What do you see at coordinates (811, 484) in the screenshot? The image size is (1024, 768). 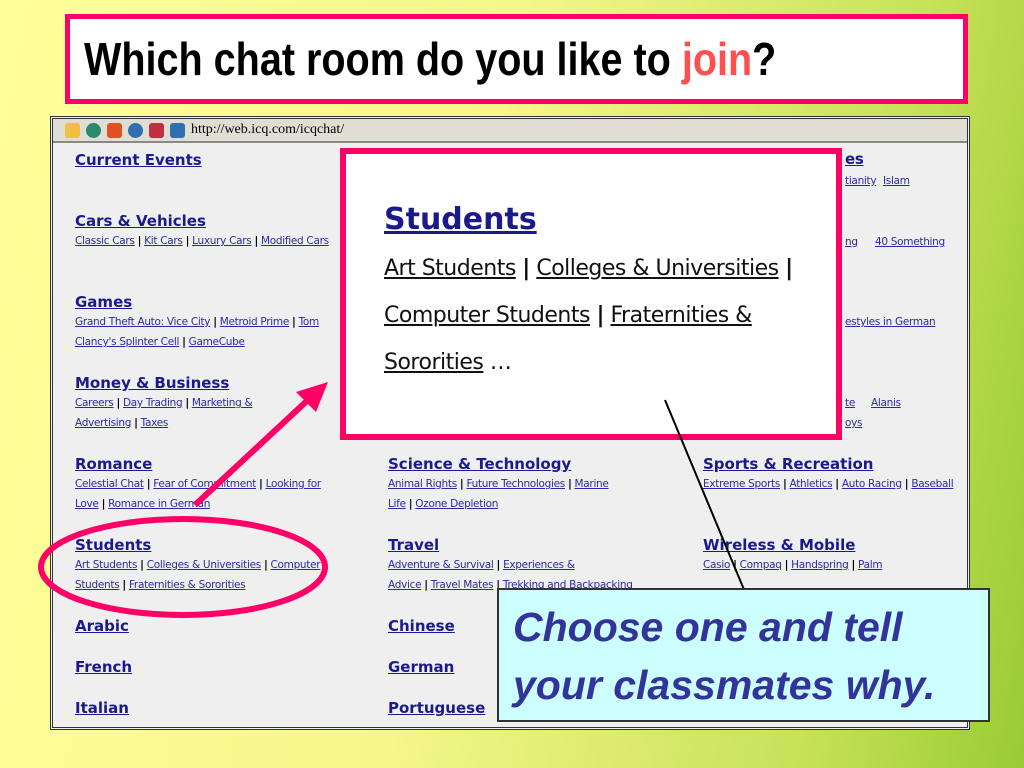 I see `sublink: Athletics` at bounding box center [811, 484].